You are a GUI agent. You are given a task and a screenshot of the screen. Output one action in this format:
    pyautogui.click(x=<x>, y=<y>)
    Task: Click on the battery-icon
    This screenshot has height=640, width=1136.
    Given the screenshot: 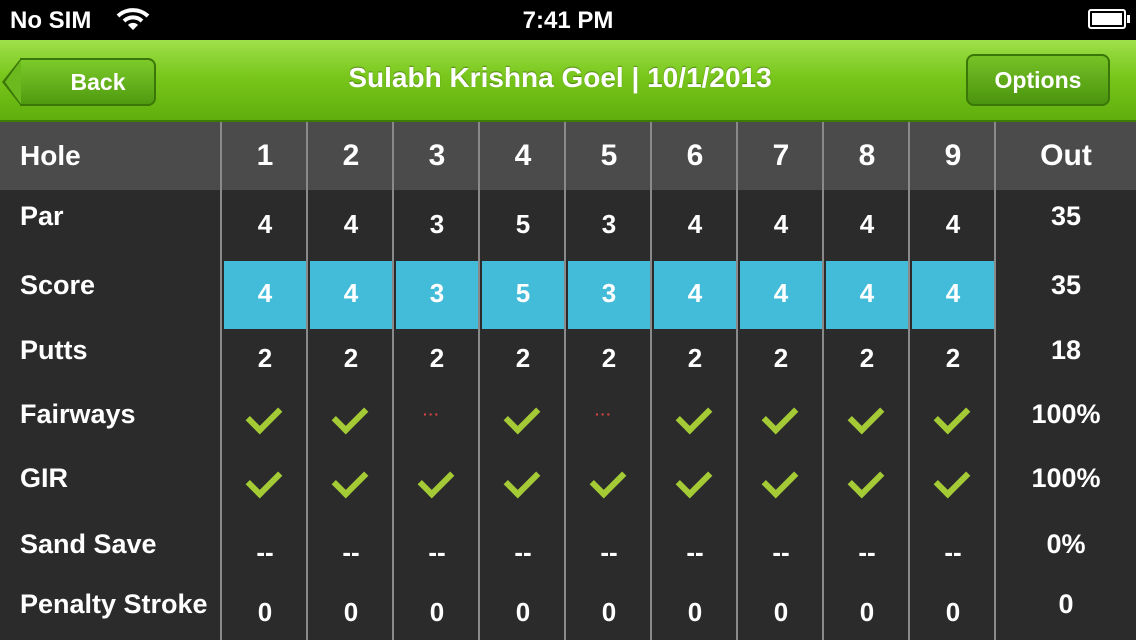 What is the action you would take?
    pyautogui.click(x=1109, y=19)
    